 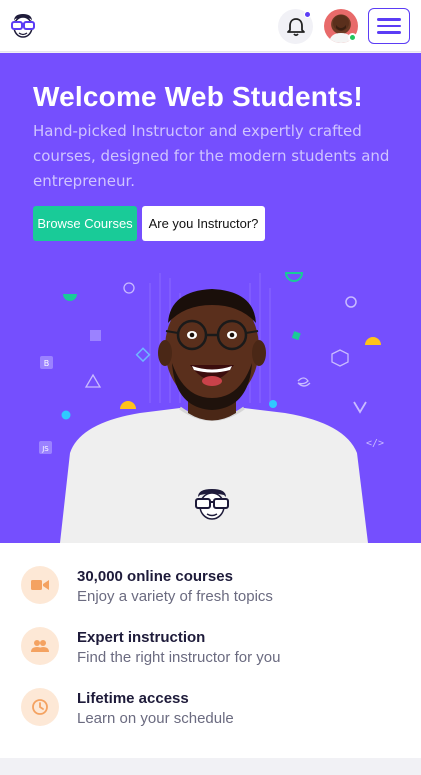 I want to click on teal-diamond-icon, so click(x=296, y=336).